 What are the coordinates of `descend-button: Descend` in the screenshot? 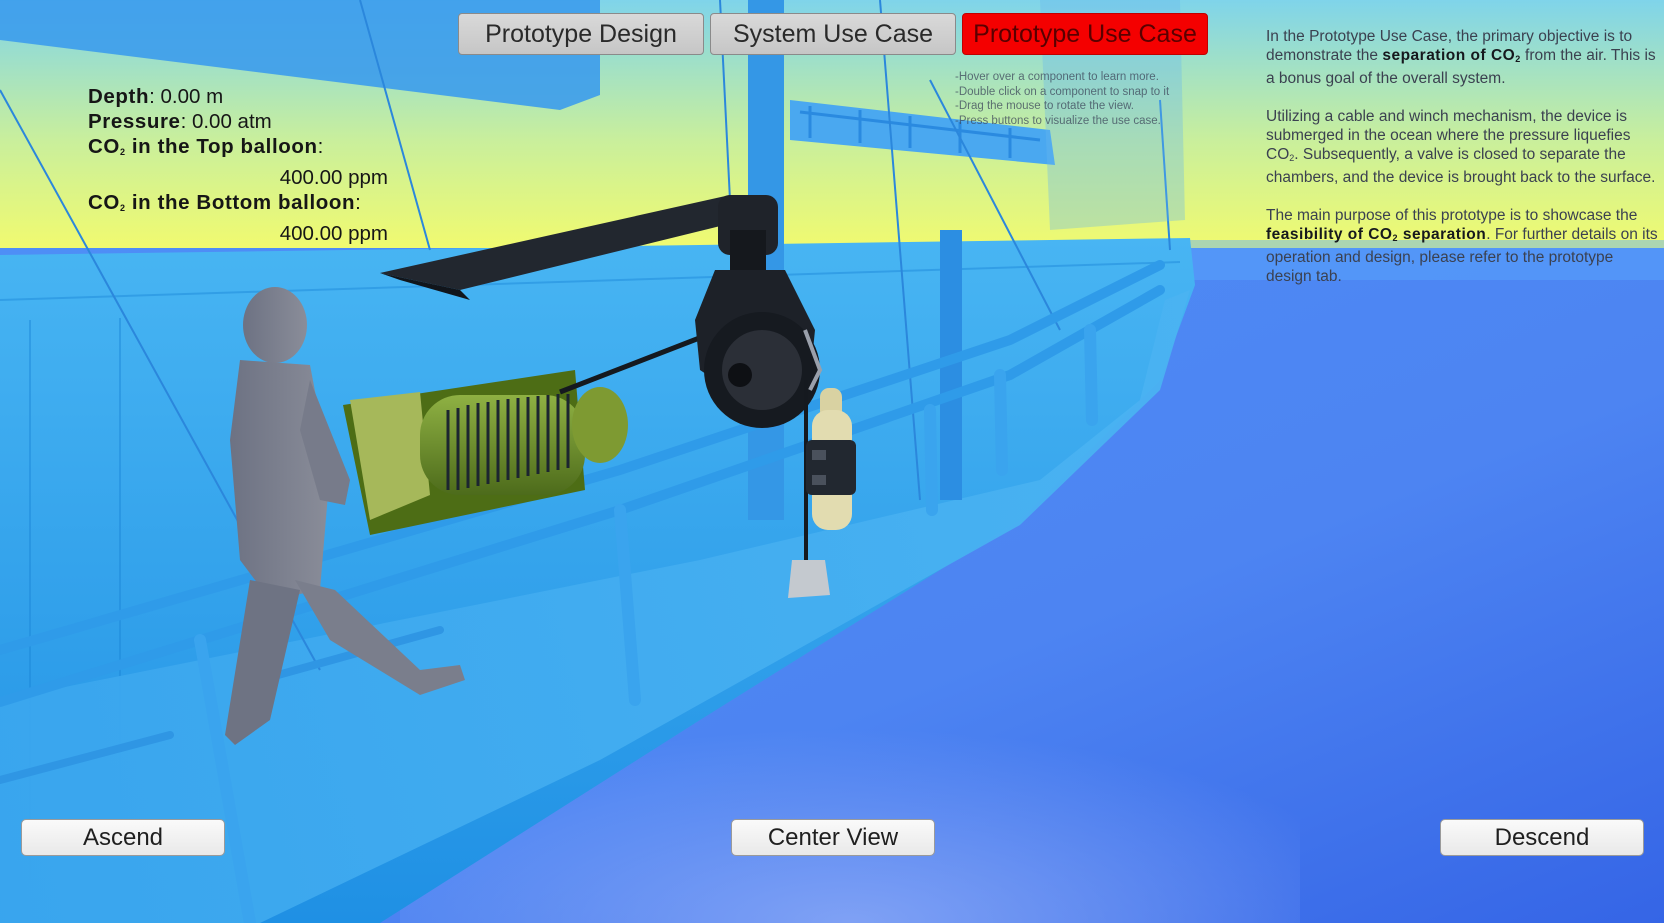 It's located at (1542, 837).